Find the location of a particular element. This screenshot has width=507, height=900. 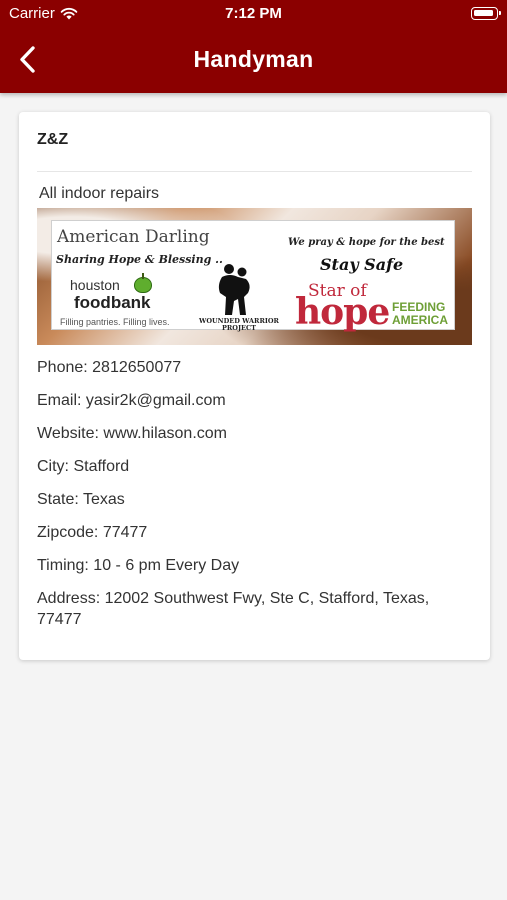

wounded-warrior-label: WOUNDED WARRIOR PROJECT is located at coordinates (239, 324).